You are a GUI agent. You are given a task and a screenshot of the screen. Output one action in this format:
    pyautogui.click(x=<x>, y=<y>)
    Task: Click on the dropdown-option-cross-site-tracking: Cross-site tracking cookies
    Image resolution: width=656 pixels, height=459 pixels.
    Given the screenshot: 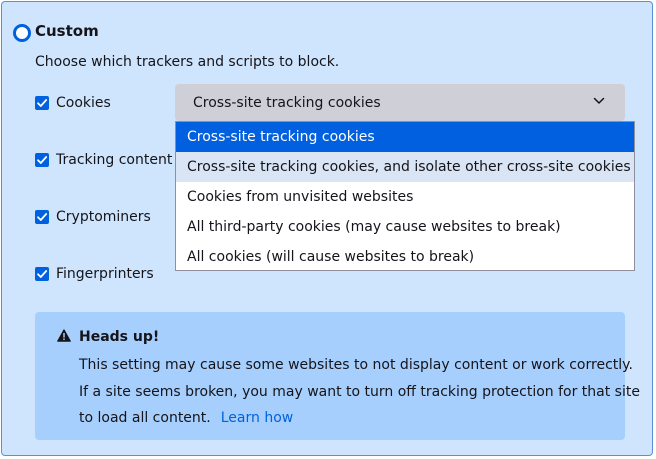 What is the action you would take?
    pyautogui.click(x=405, y=137)
    